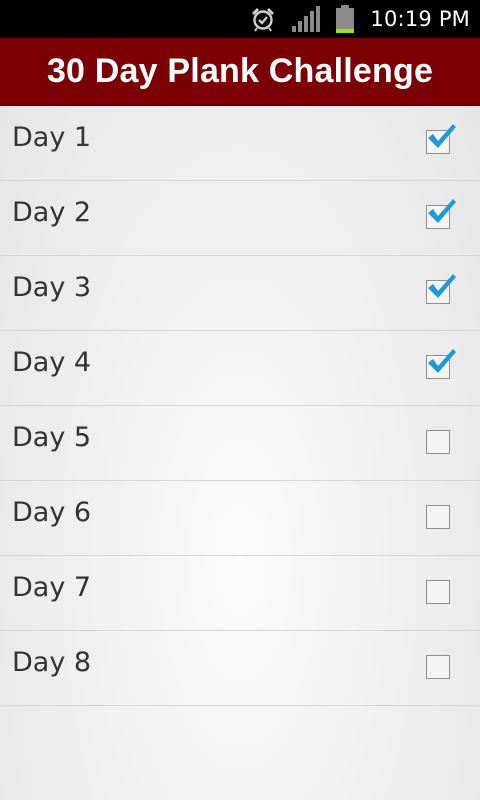 This screenshot has width=480, height=800. What do you see at coordinates (240, 368) in the screenshot?
I see `list-item-day-4: Day 4` at bounding box center [240, 368].